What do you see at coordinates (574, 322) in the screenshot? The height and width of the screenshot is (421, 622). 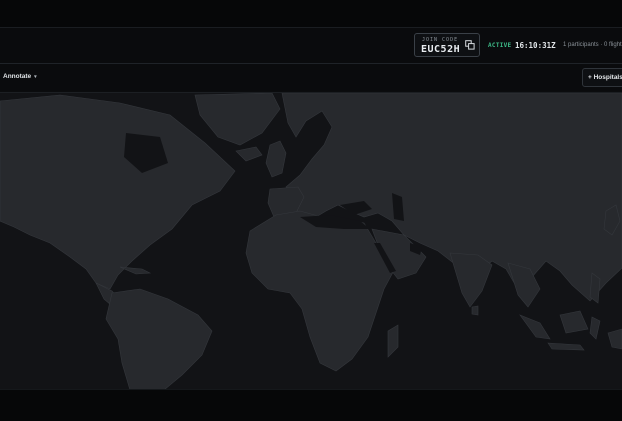 I see `landmass-borneo` at bounding box center [574, 322].